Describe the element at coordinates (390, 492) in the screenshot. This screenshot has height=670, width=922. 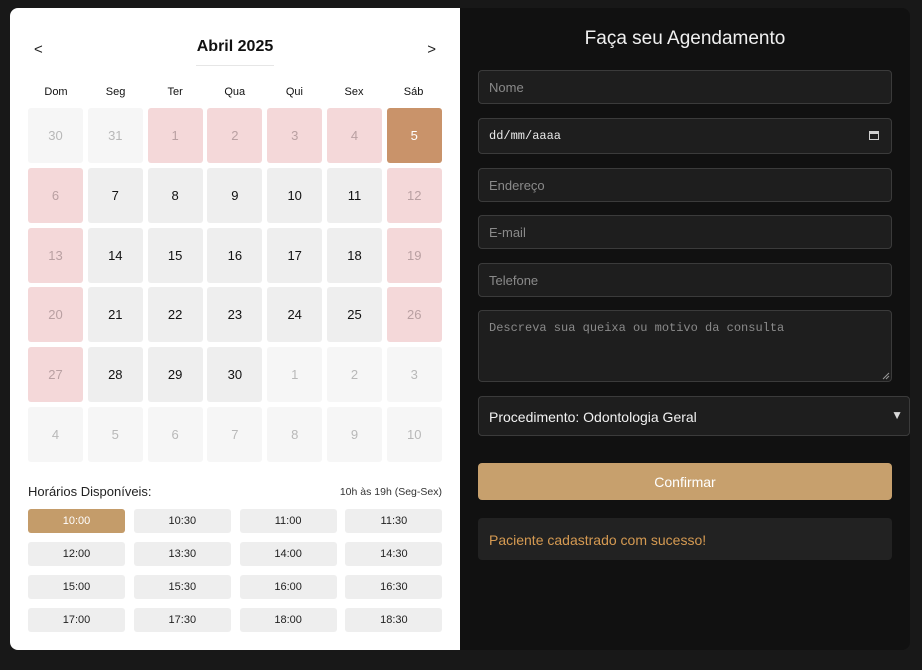
I see `times-range: 10h às 19h (Seg-Sex)` at that location.